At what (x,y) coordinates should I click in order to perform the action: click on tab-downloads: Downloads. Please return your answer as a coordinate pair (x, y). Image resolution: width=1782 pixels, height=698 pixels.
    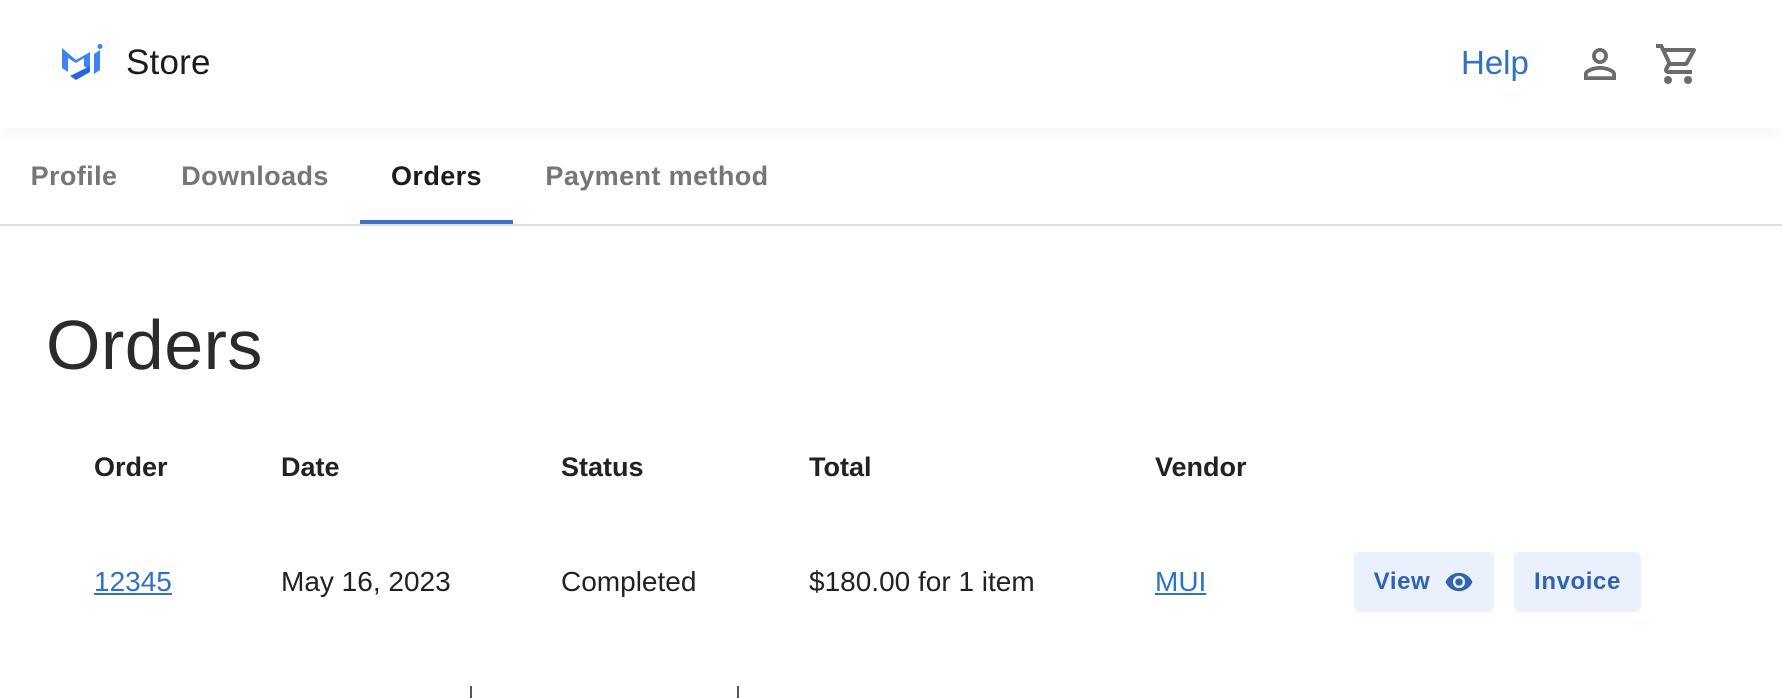
    Looking at the image, I should click on (255, 176).